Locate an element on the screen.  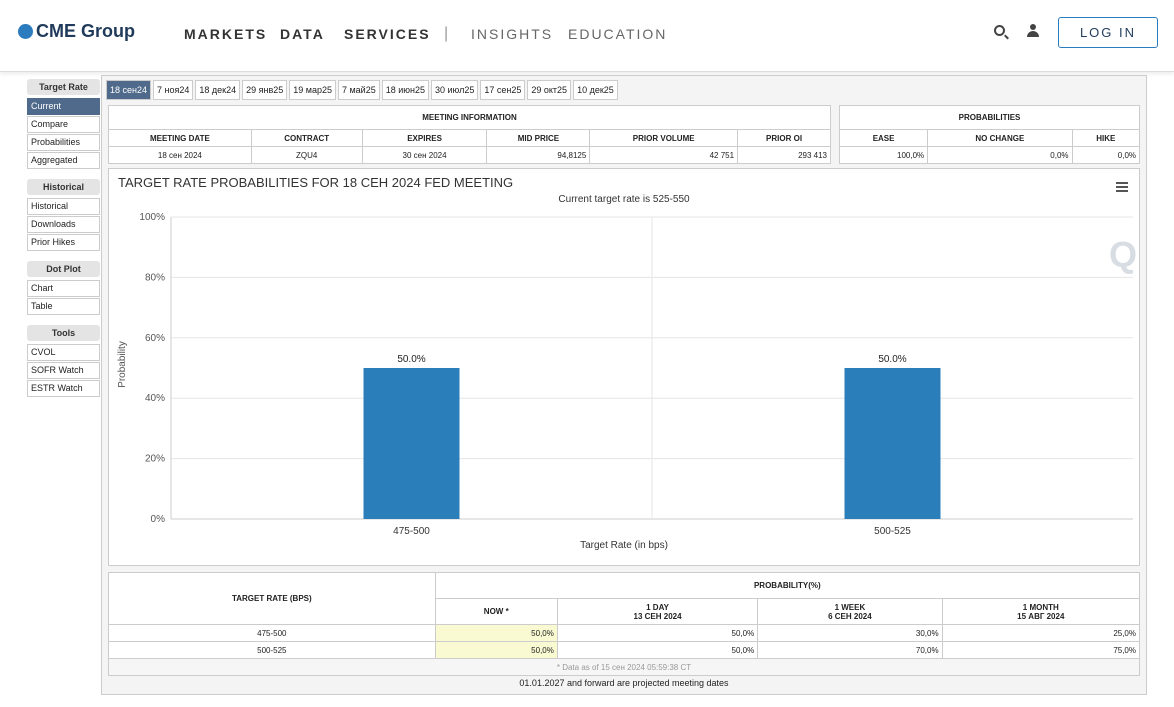
meeting-col-header: PRIOR VOLUME is located at coordinates (664, 138).